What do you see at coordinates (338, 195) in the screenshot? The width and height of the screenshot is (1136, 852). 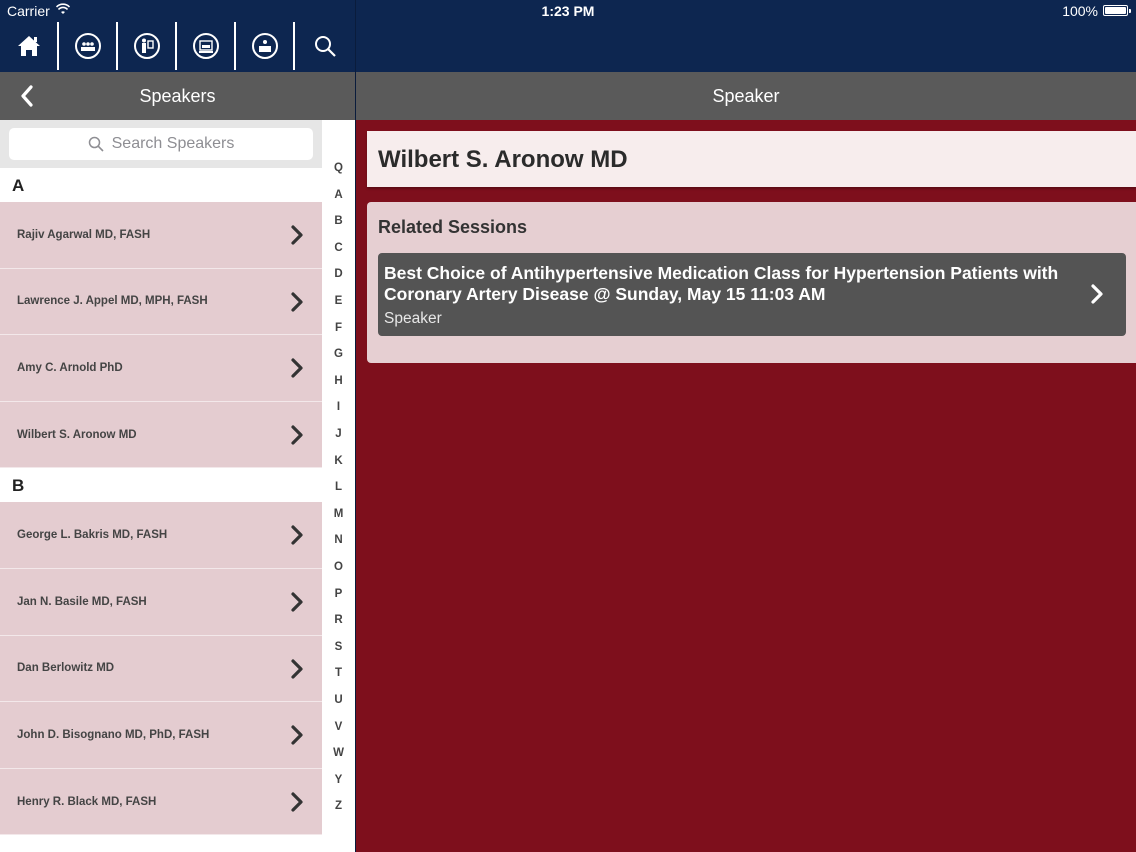 I see `index-letter: A` at bounding box center [338, 195].